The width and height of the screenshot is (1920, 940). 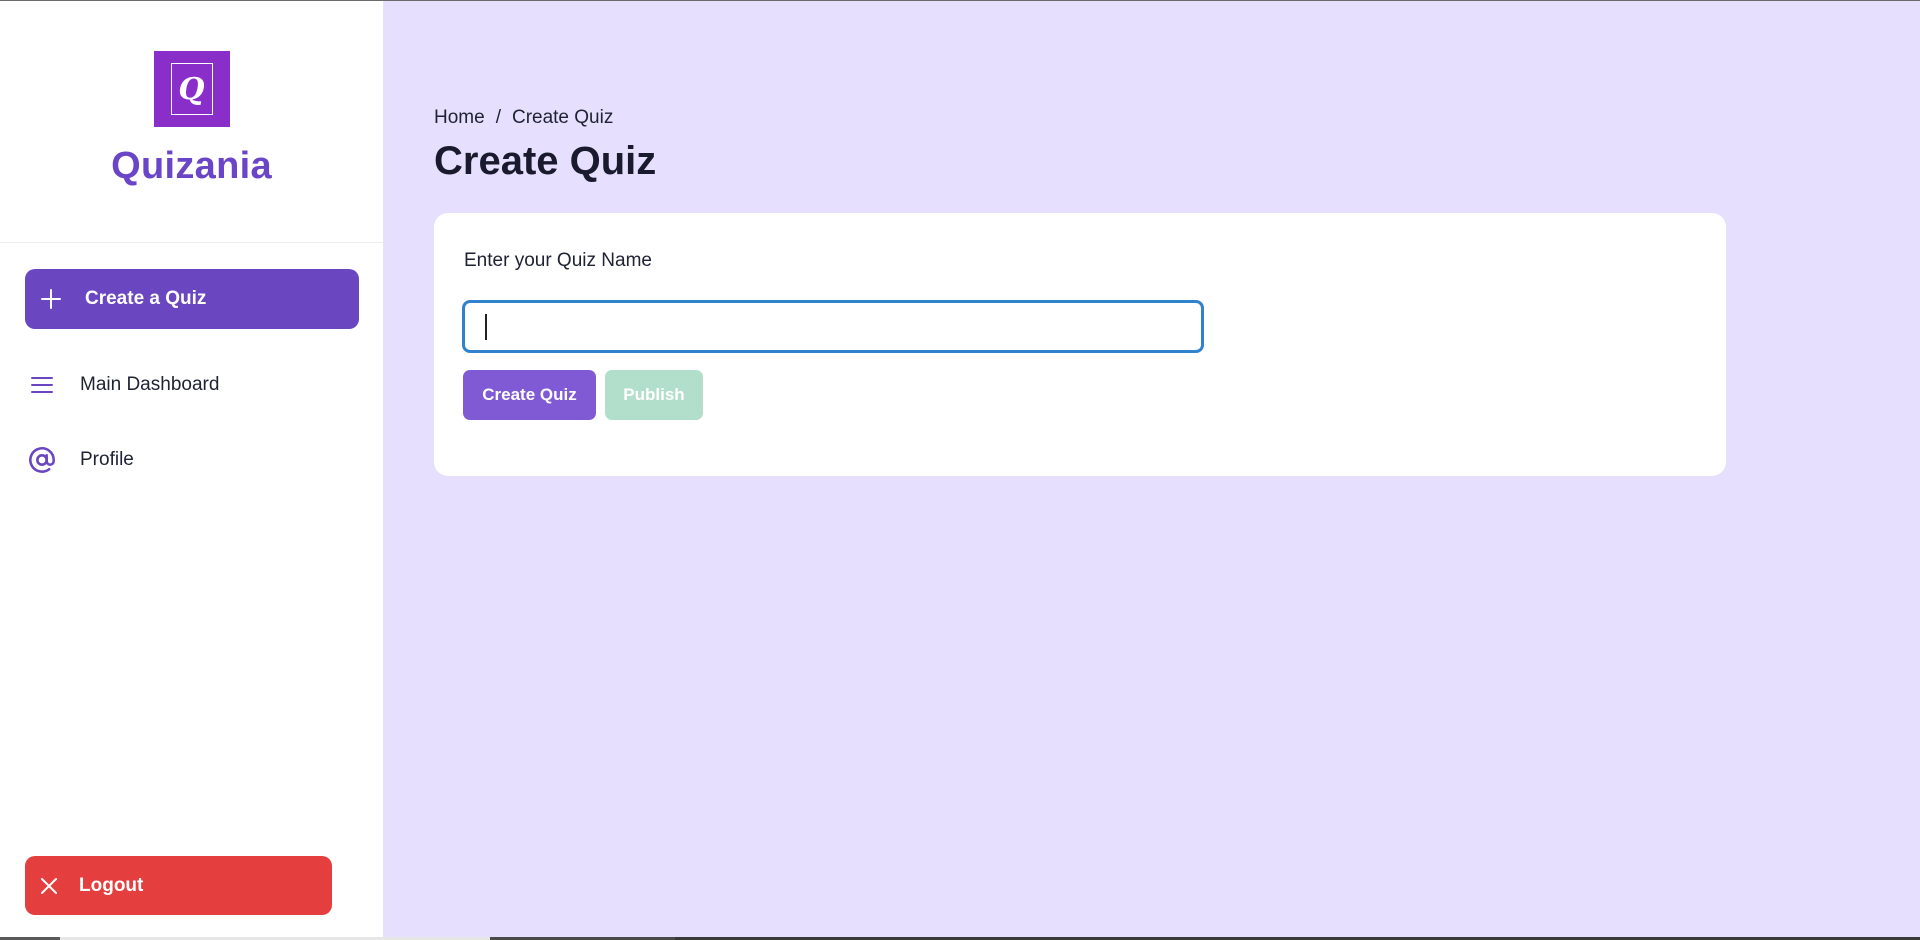 I want to click on sidebar-item-label: Profile, so click(x=107, y=459).